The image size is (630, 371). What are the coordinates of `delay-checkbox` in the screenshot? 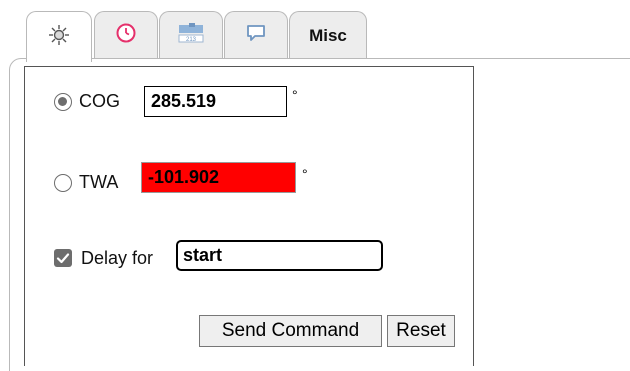 It's located at (63, 258).